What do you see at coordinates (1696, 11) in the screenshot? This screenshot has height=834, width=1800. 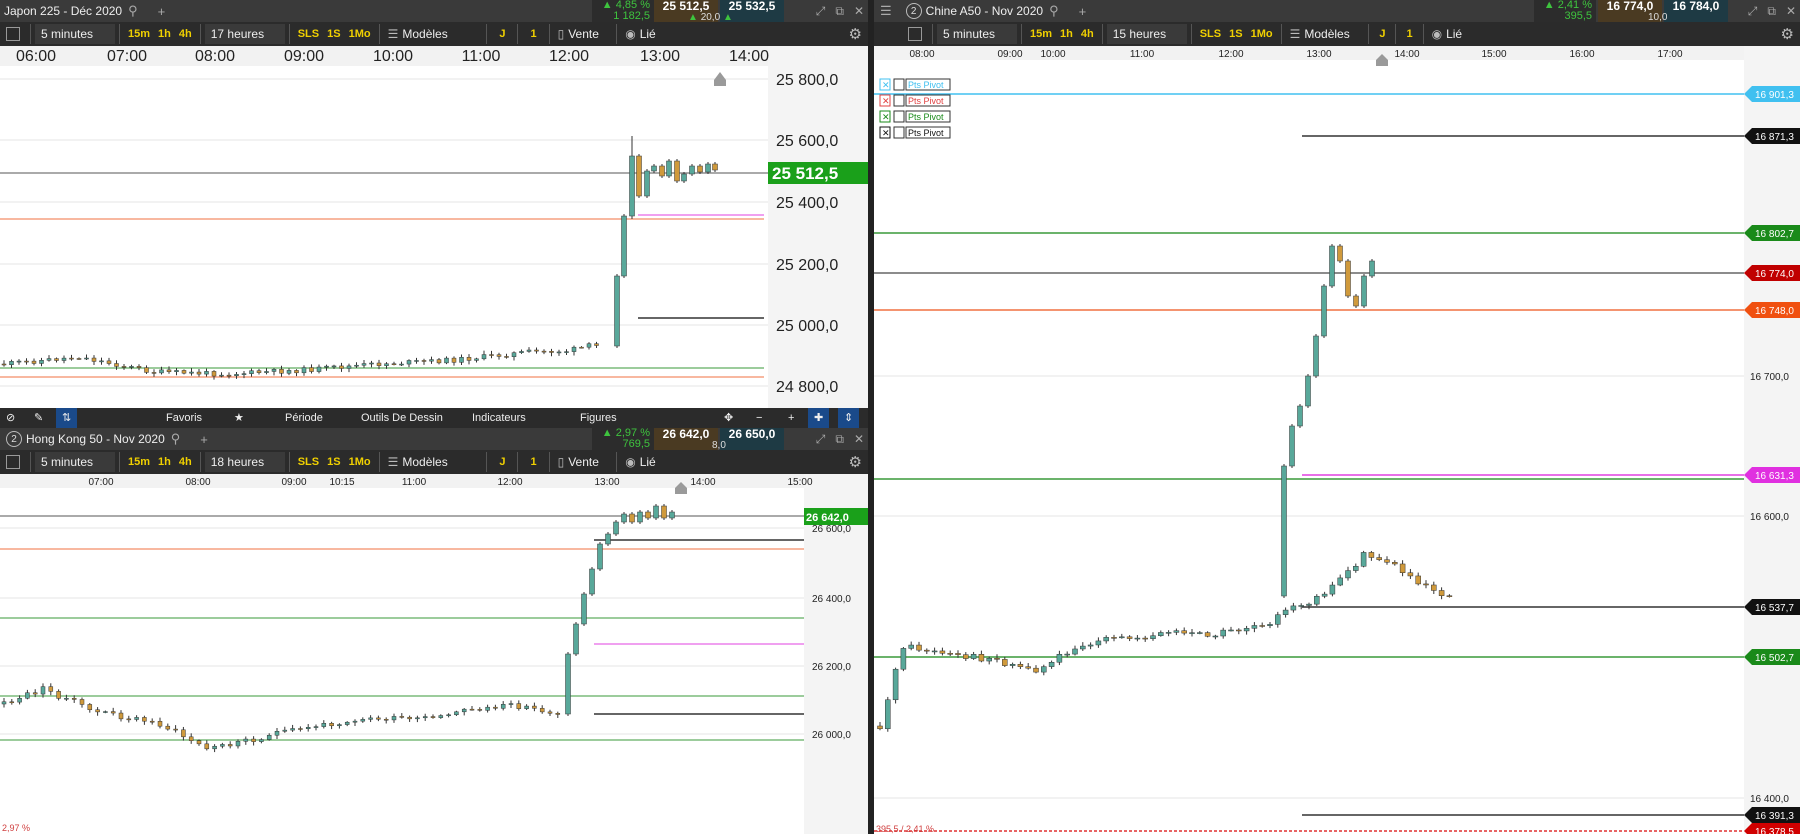 I see `china-buy-box: 16 784,0` at bounding box center [1696, 11].